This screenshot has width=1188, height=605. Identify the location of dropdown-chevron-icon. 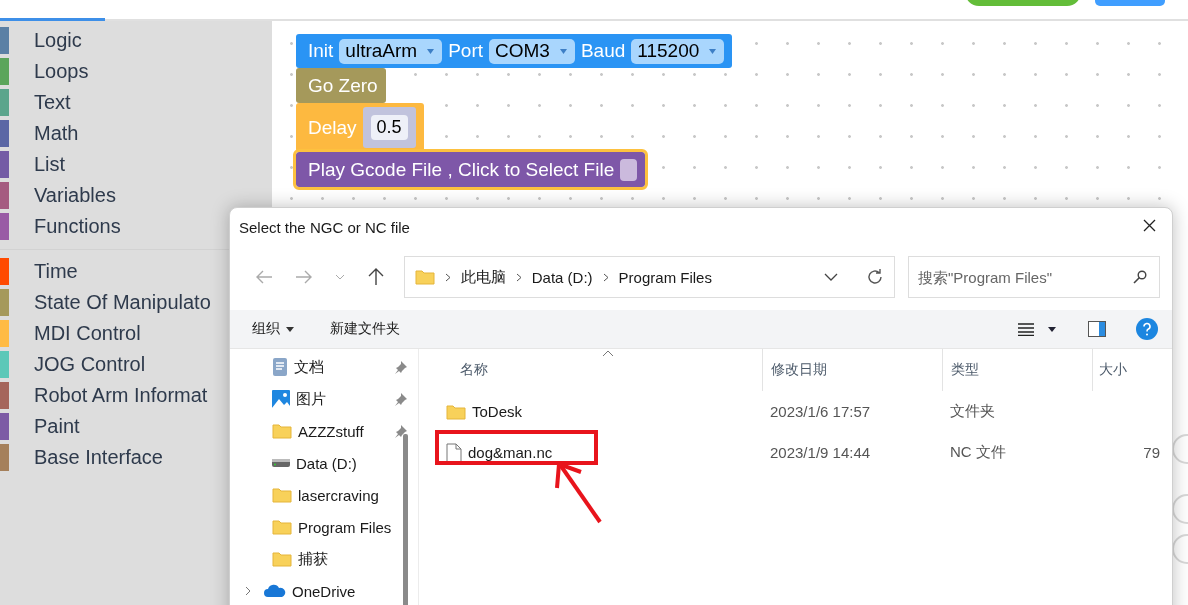
(831, 277).